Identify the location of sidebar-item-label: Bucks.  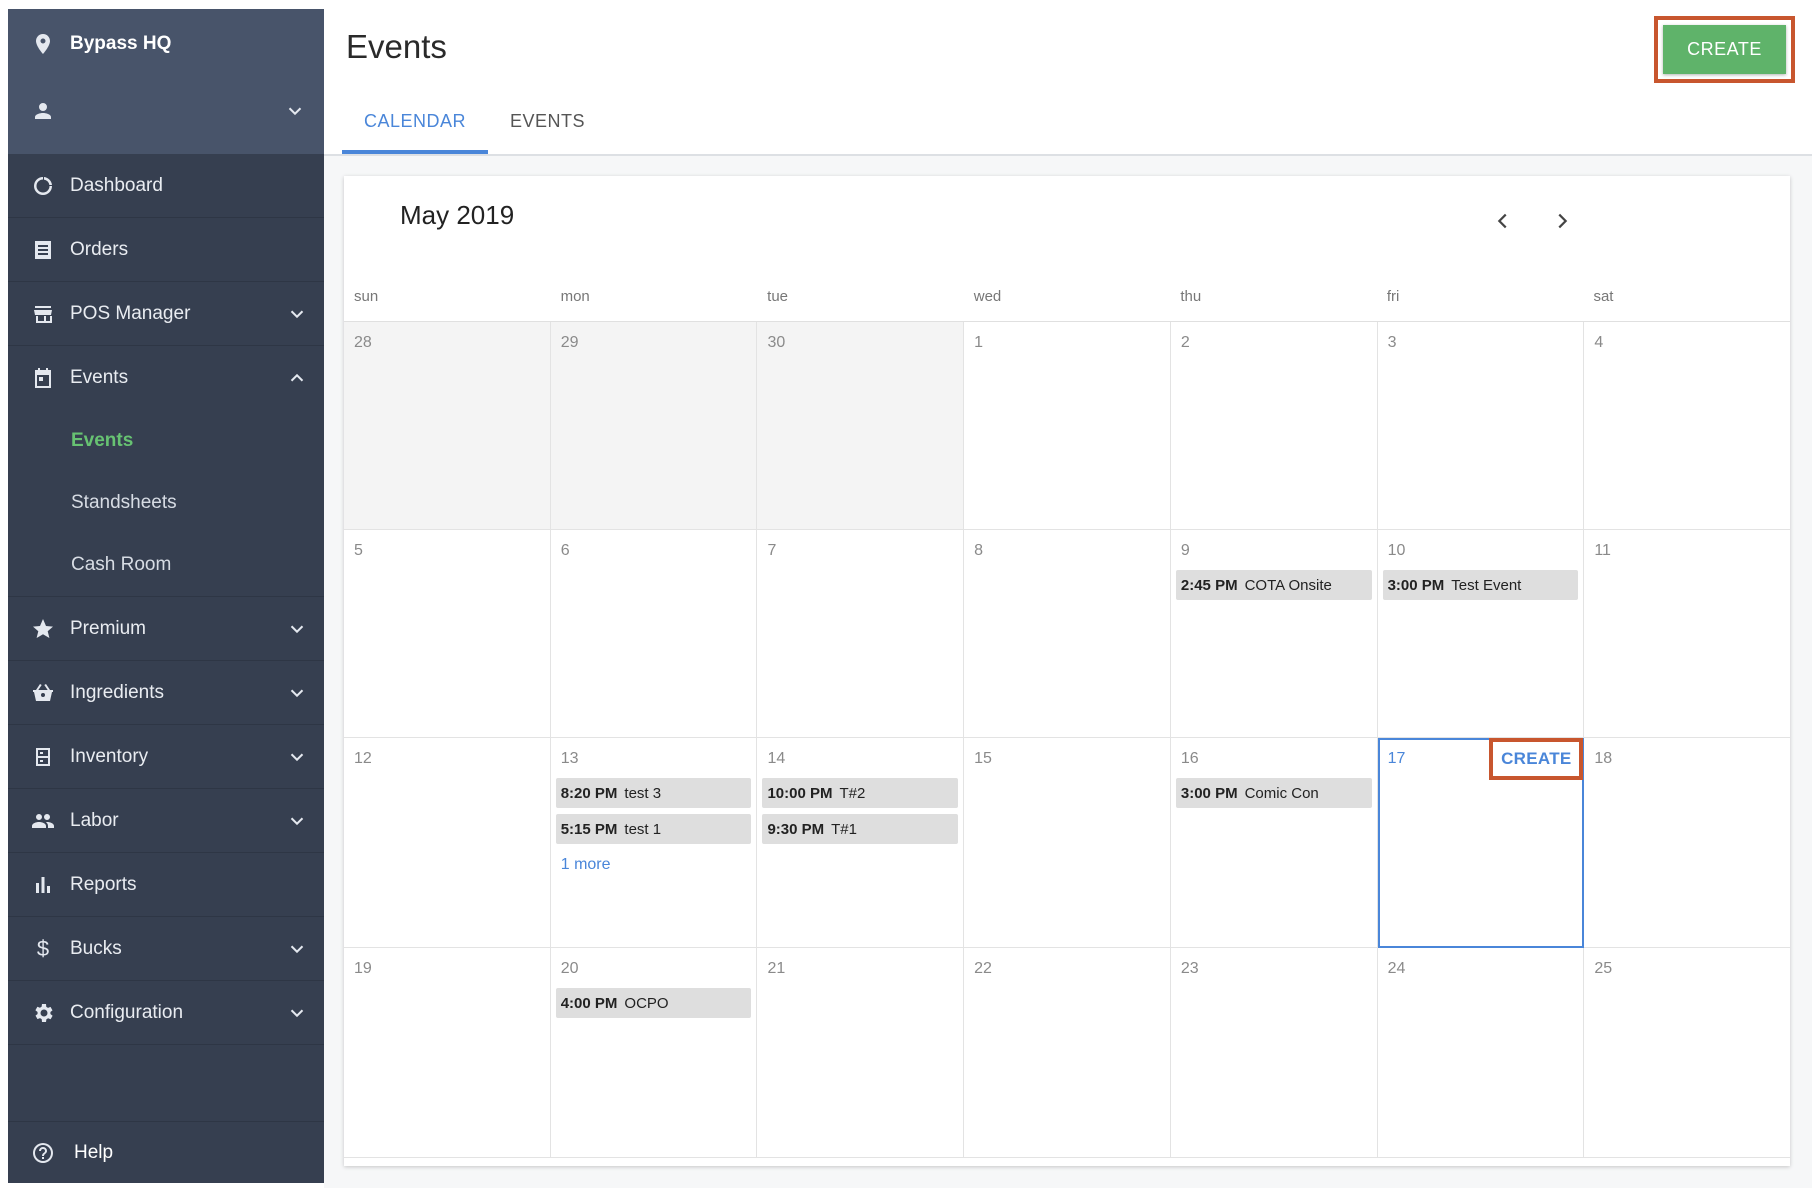
(96, 948).